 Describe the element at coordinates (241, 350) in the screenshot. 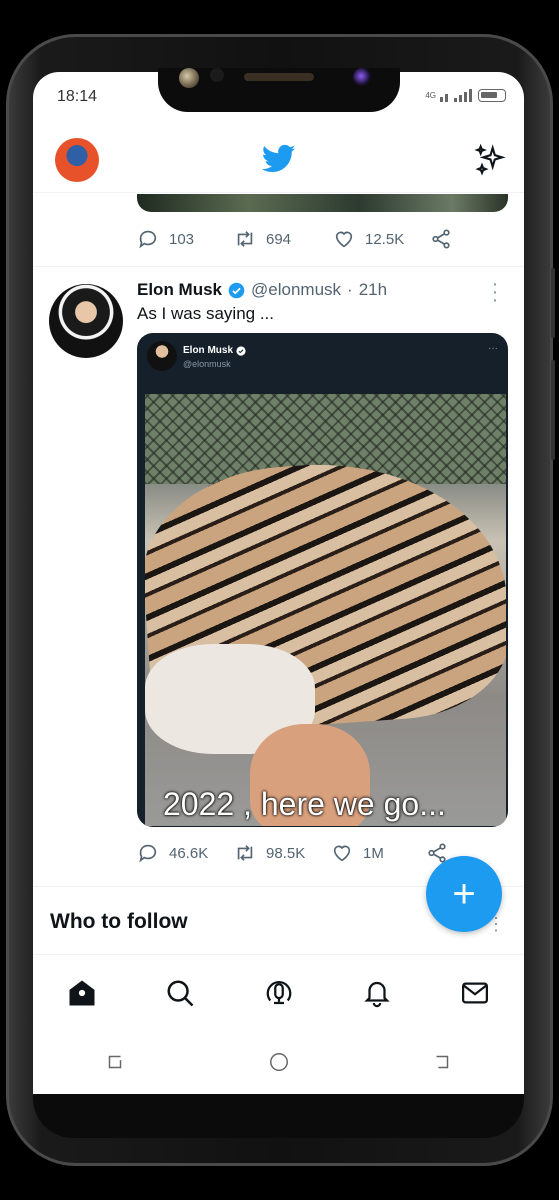

I see `embedded-verified-icon` at that location.